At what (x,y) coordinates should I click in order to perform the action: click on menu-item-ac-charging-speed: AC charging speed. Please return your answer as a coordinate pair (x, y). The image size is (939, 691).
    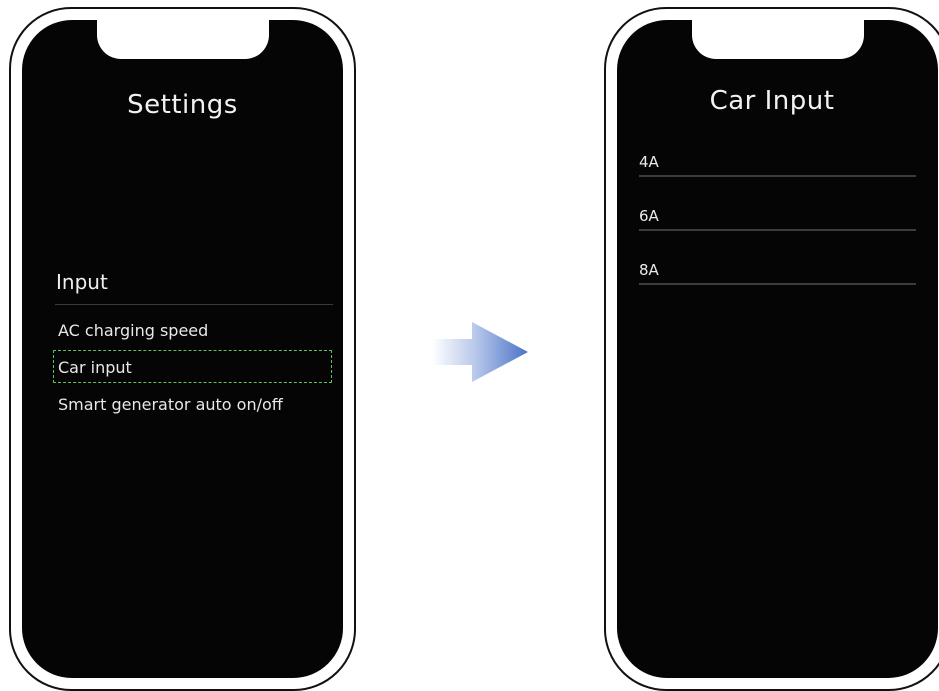
    Looking at the image, I should click on (133, 330).